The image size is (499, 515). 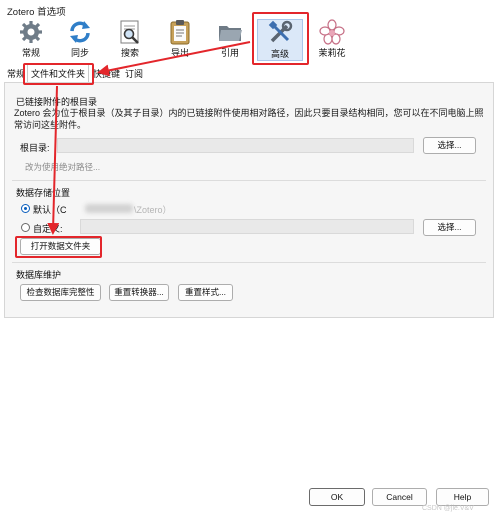 I want to click on ok-button: OK, so click(x=337, y=497).